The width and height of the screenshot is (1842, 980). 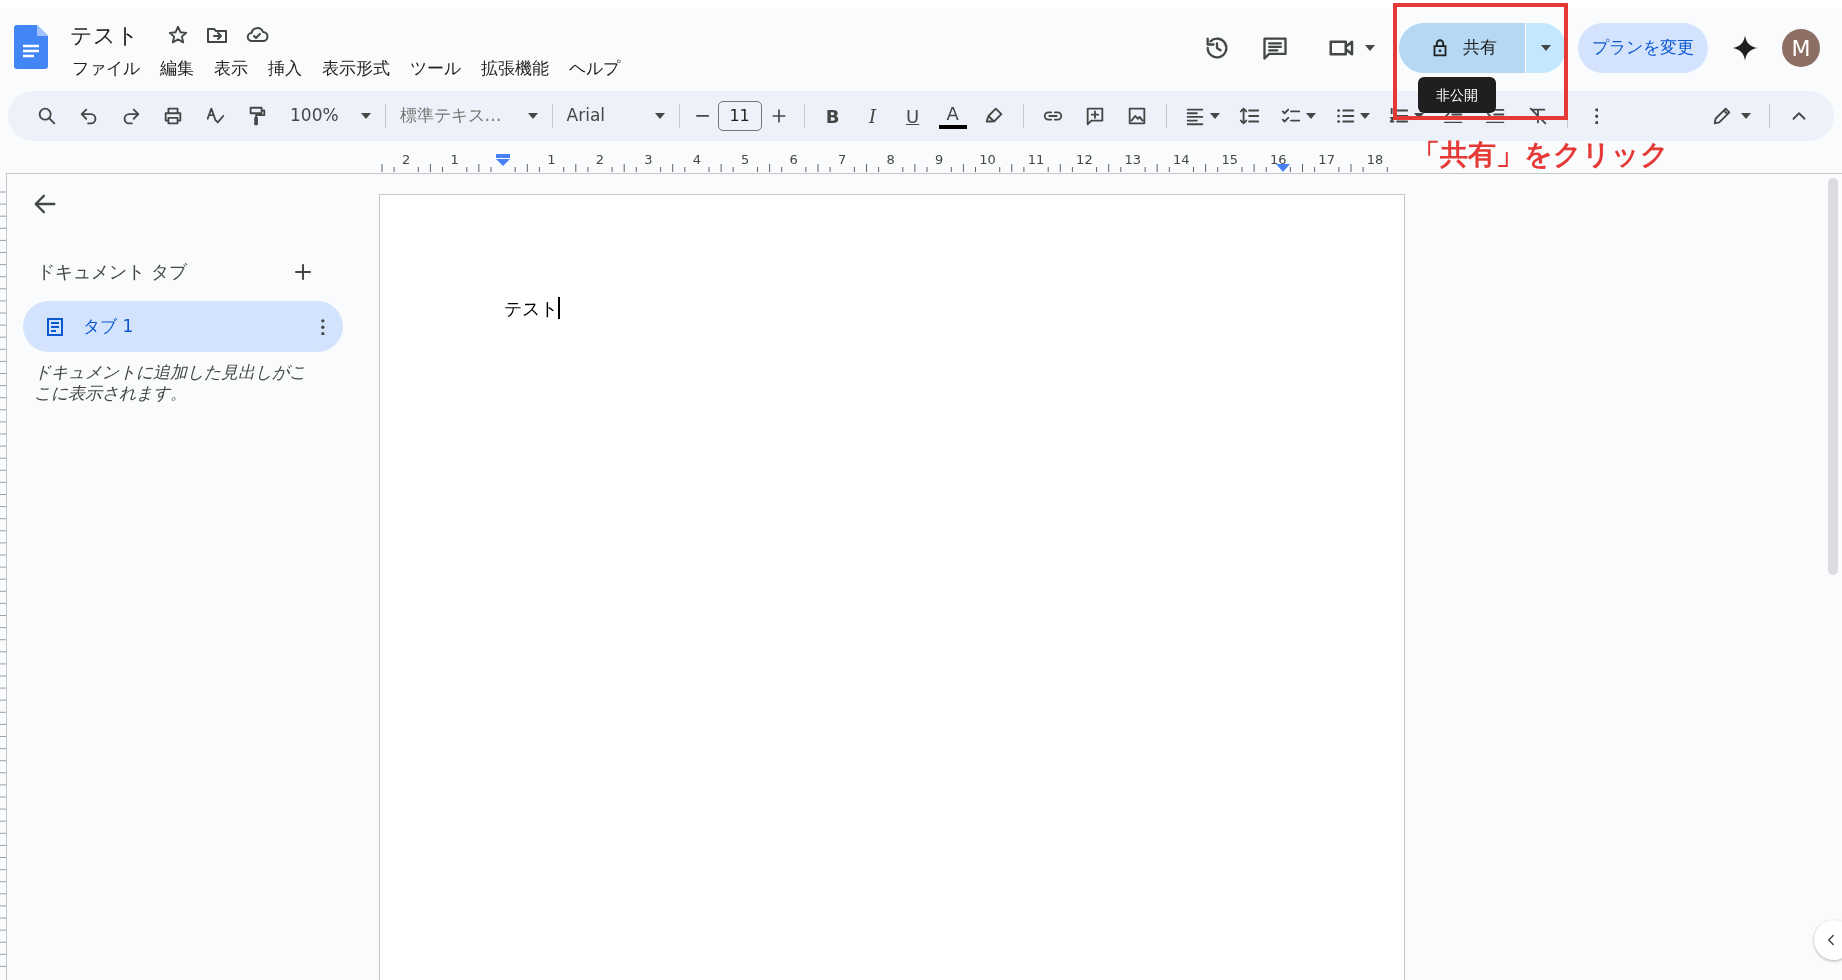 What do you see at coordinates (1181, 159) in the screenshot?
I see `ruler-number: 14` at bounding box center [1181, 159].